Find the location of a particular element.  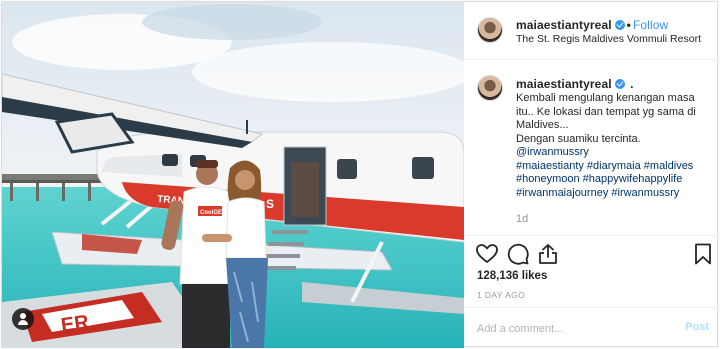

header-username-row: maiaestiantyreal • Follow is located at coordinates (592, 25).